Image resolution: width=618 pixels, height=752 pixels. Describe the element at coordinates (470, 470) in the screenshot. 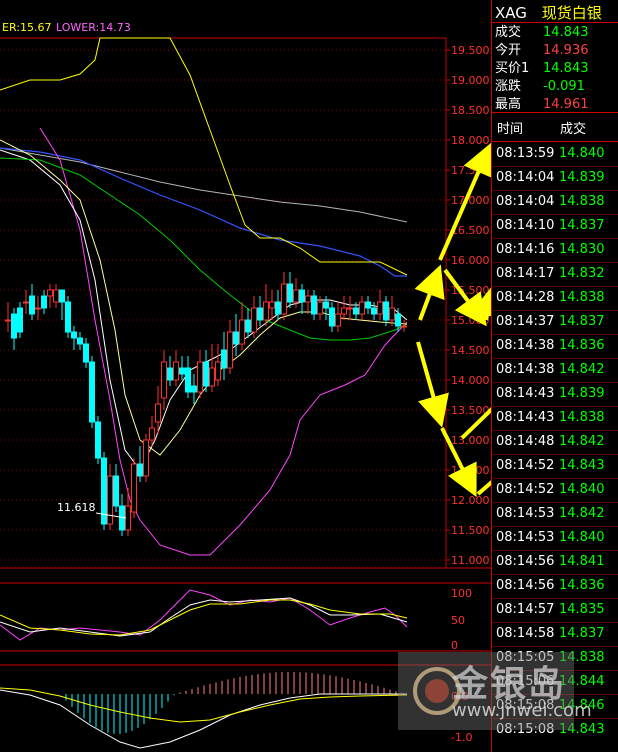

I see `y-axis-label: 12.500` at that location.